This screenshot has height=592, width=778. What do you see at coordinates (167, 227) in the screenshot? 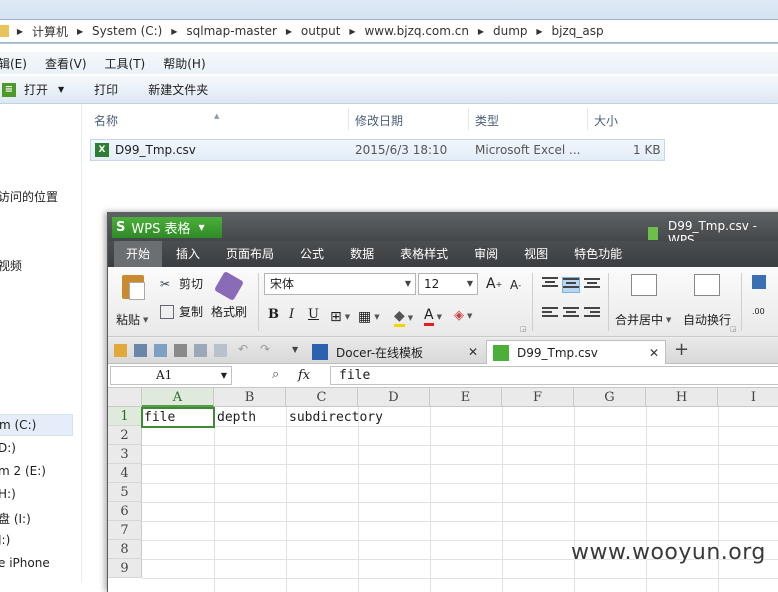
I see `wps-menu-button: S WPS 表格 ▼` at bounding box center [167, 227].